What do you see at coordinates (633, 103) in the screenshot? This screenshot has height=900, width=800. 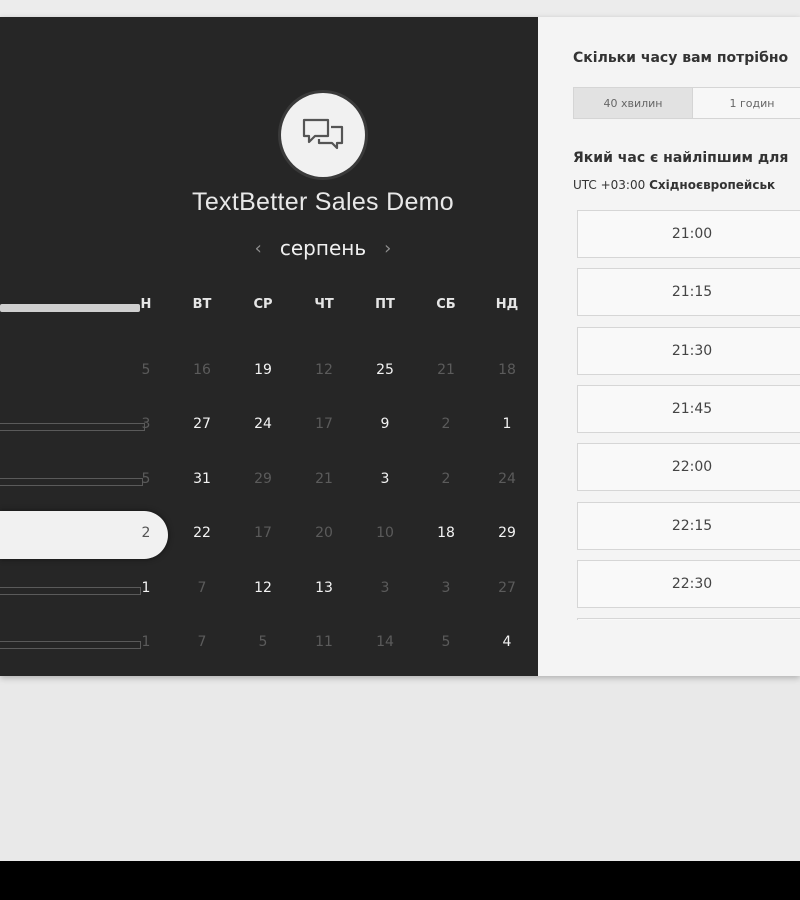 I see `tab-duration-1: 40 хвилин` at bounding box center [633, 103].